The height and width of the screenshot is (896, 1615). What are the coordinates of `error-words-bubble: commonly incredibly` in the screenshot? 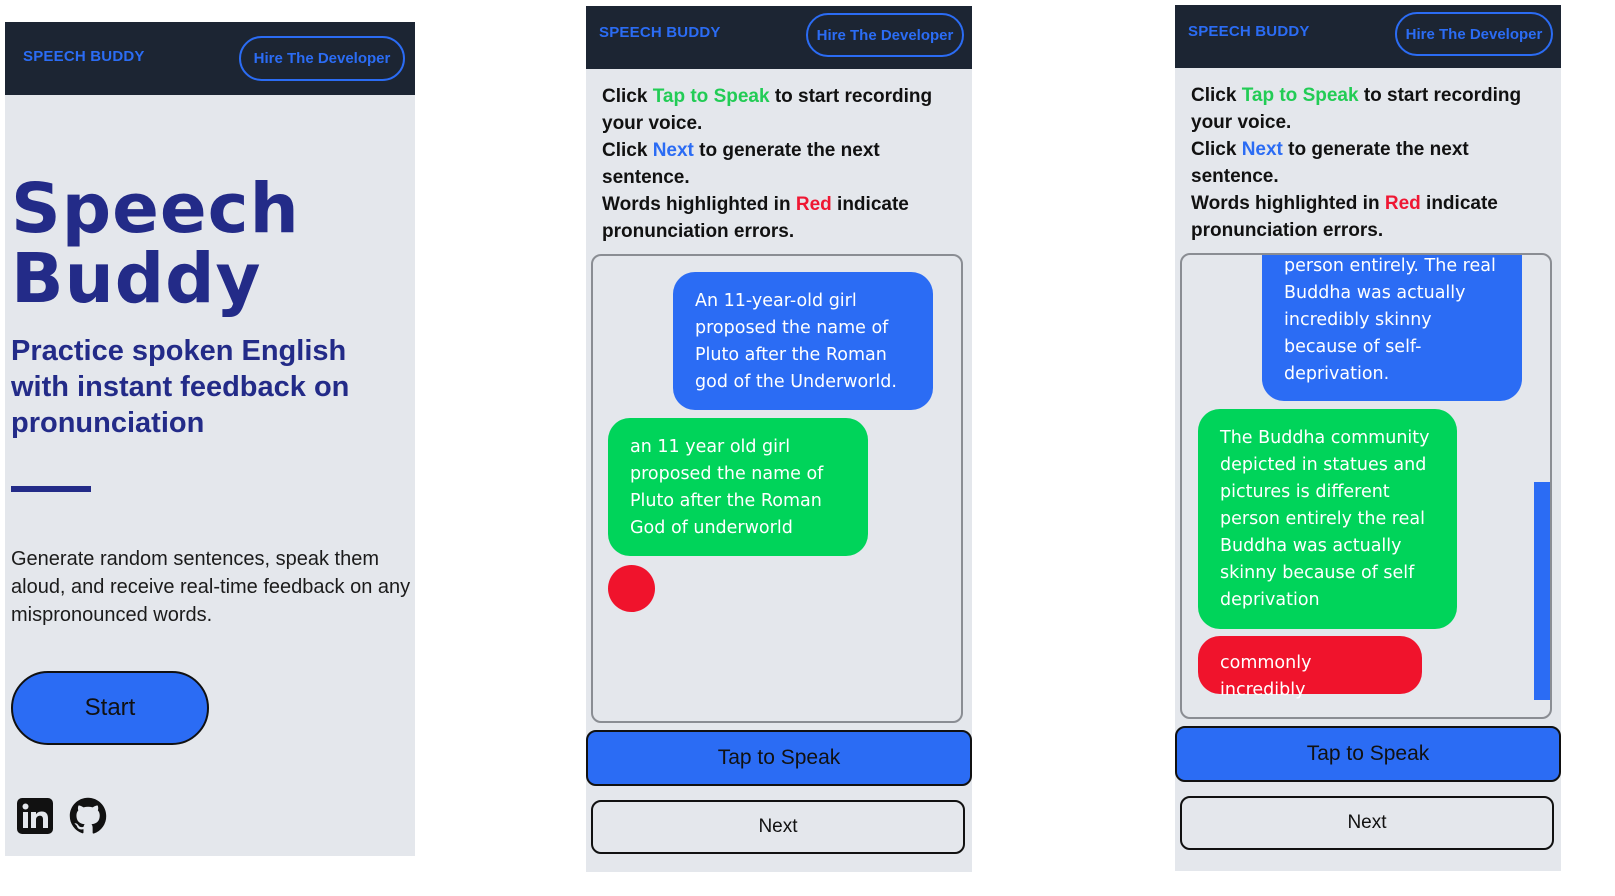 It's located at (1310, 668).